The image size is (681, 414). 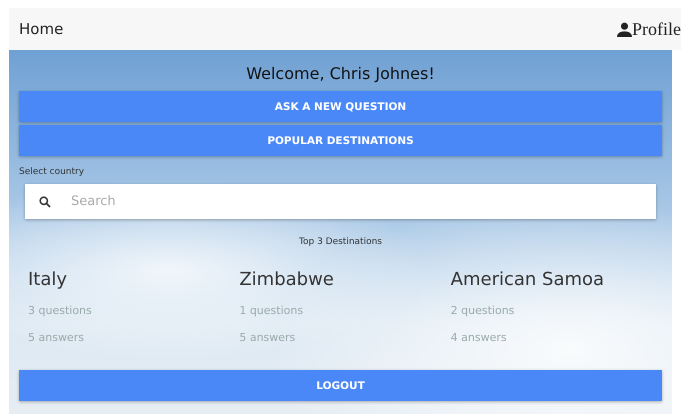 I want to click on answer-count: 4 answers, so click(x=479, y=337).